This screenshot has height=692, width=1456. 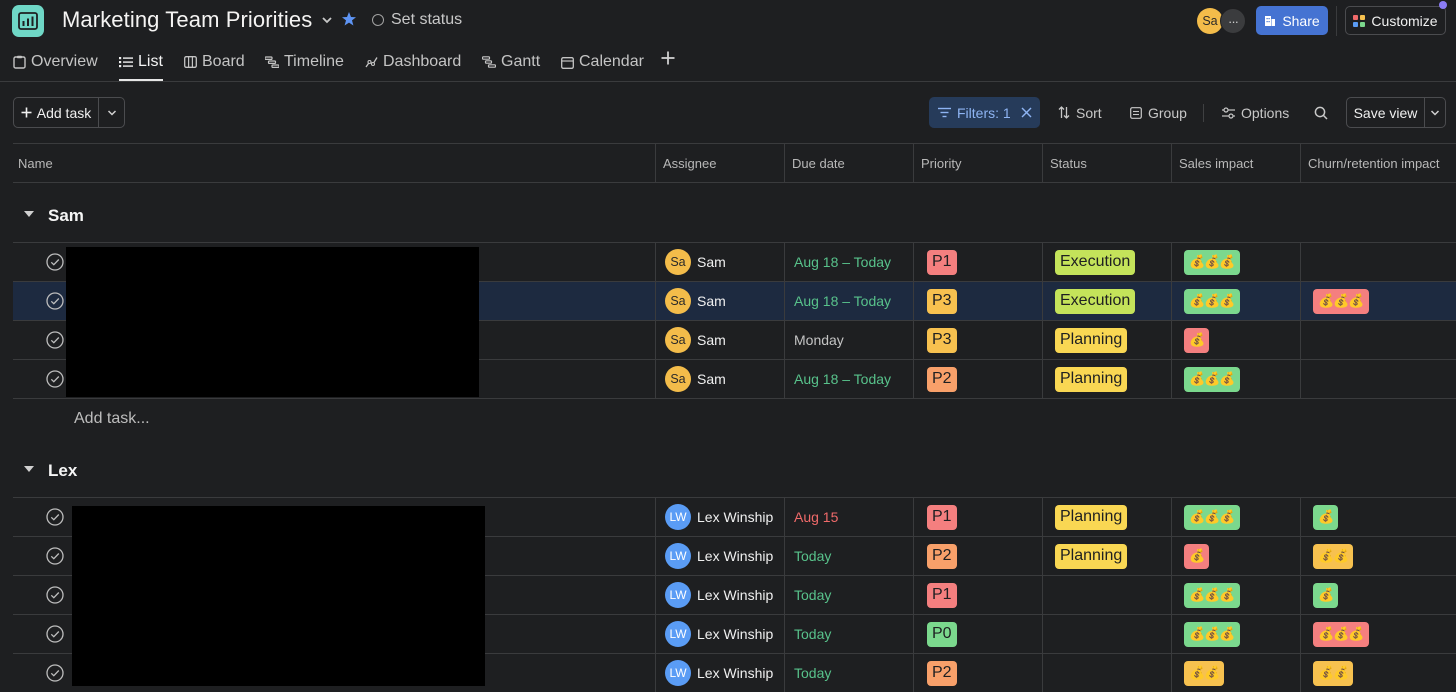 What do you see at coordinates (1233, 21) in the screenshot?
I see `more-members-icon: ···` at bounding box center [1233, 21].